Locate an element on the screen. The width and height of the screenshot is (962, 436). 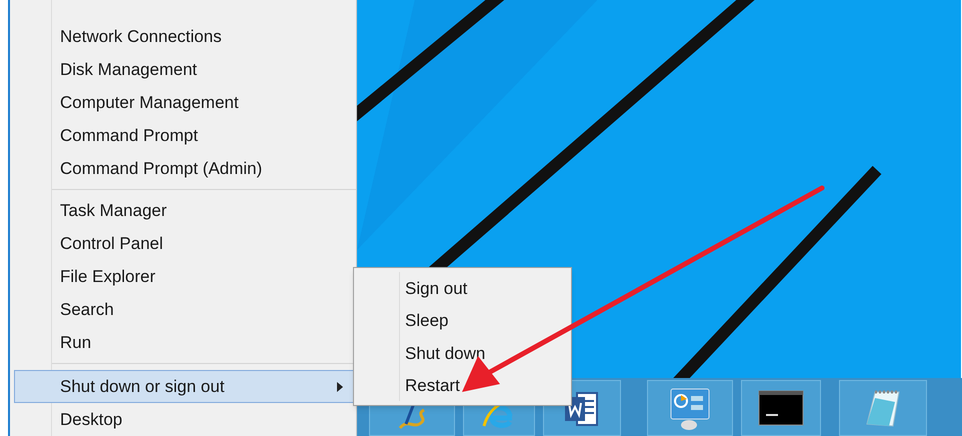
menu-item: File Explorer is located at coordinates (189, 276).